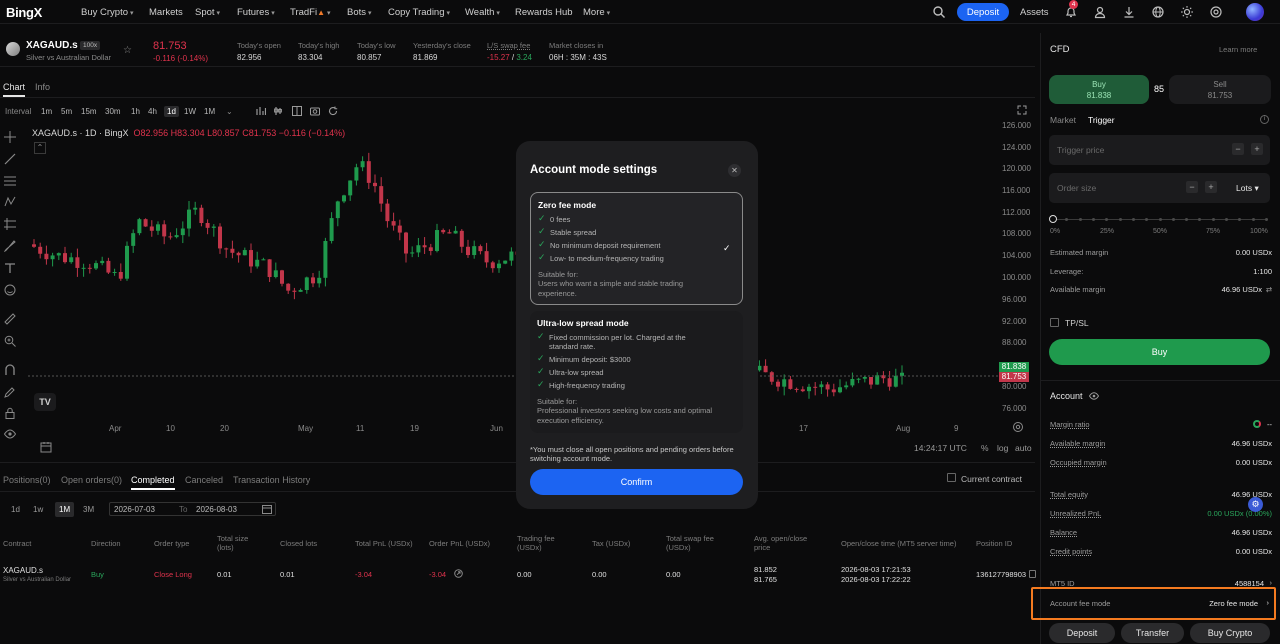 This screenshot has height=644, width=1280. What do you see at coordinates (509, 51) in the screenshot?
I see `stat-swap-fee: L/S swap fee -15.27 / 3.24` at bounding box center [509, 51].